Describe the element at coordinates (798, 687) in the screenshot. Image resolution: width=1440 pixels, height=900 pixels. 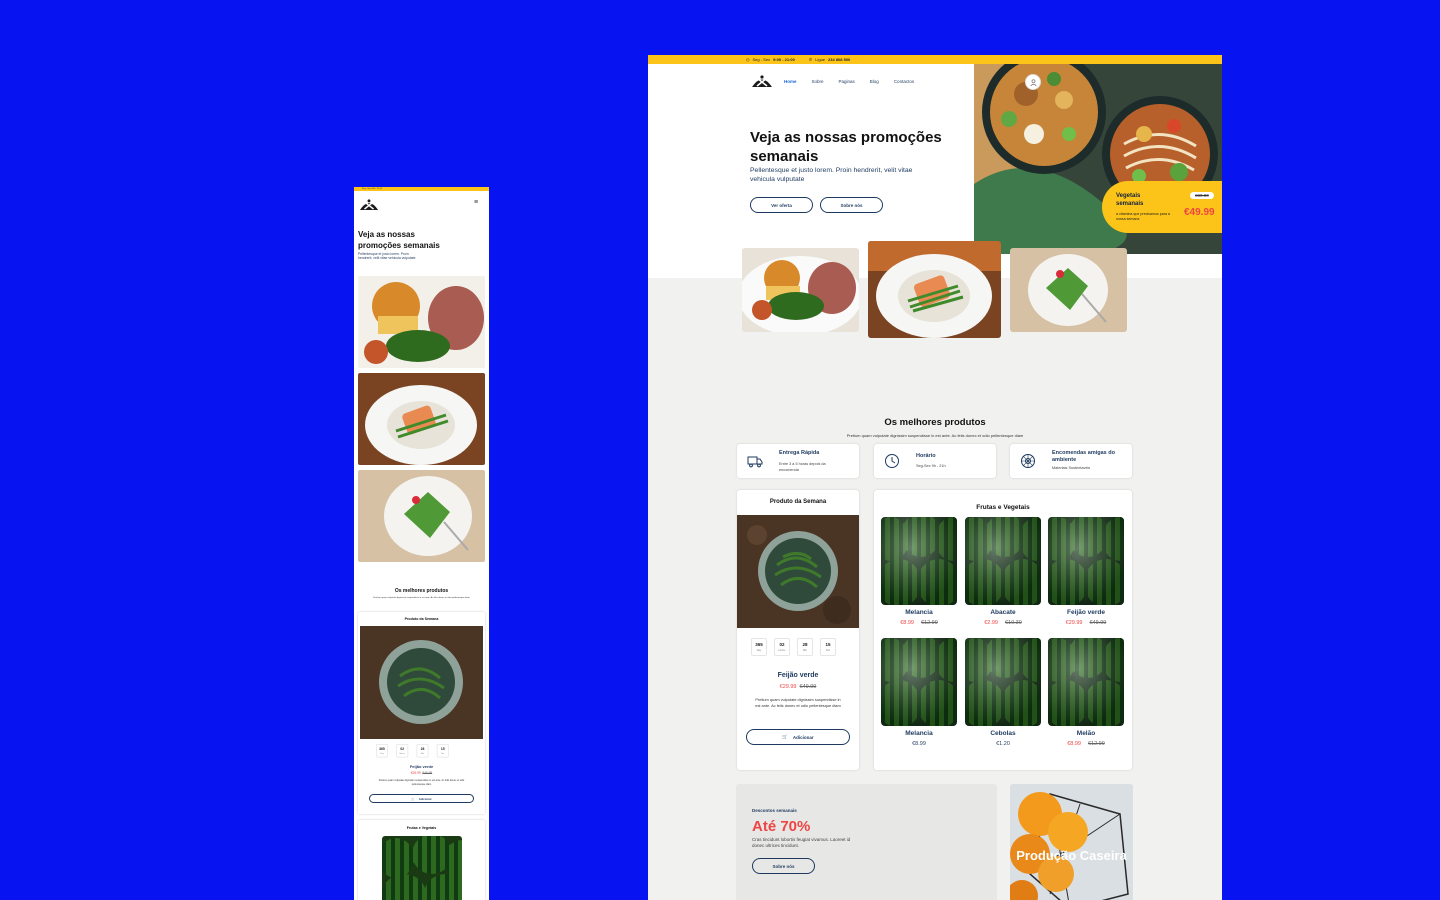
I see `week-product-price: €29.99 €49.99` at that location.